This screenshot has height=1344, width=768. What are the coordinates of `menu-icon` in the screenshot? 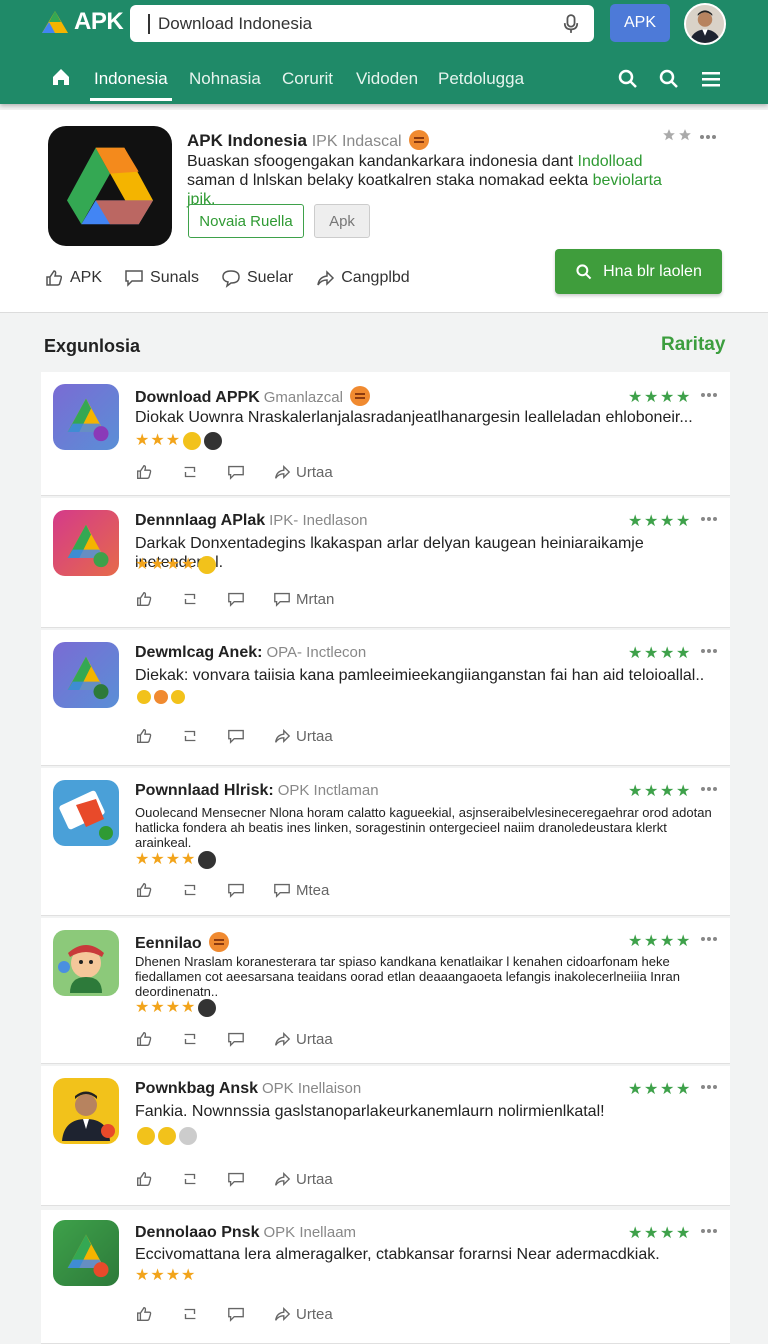 It's located at (711, 79).